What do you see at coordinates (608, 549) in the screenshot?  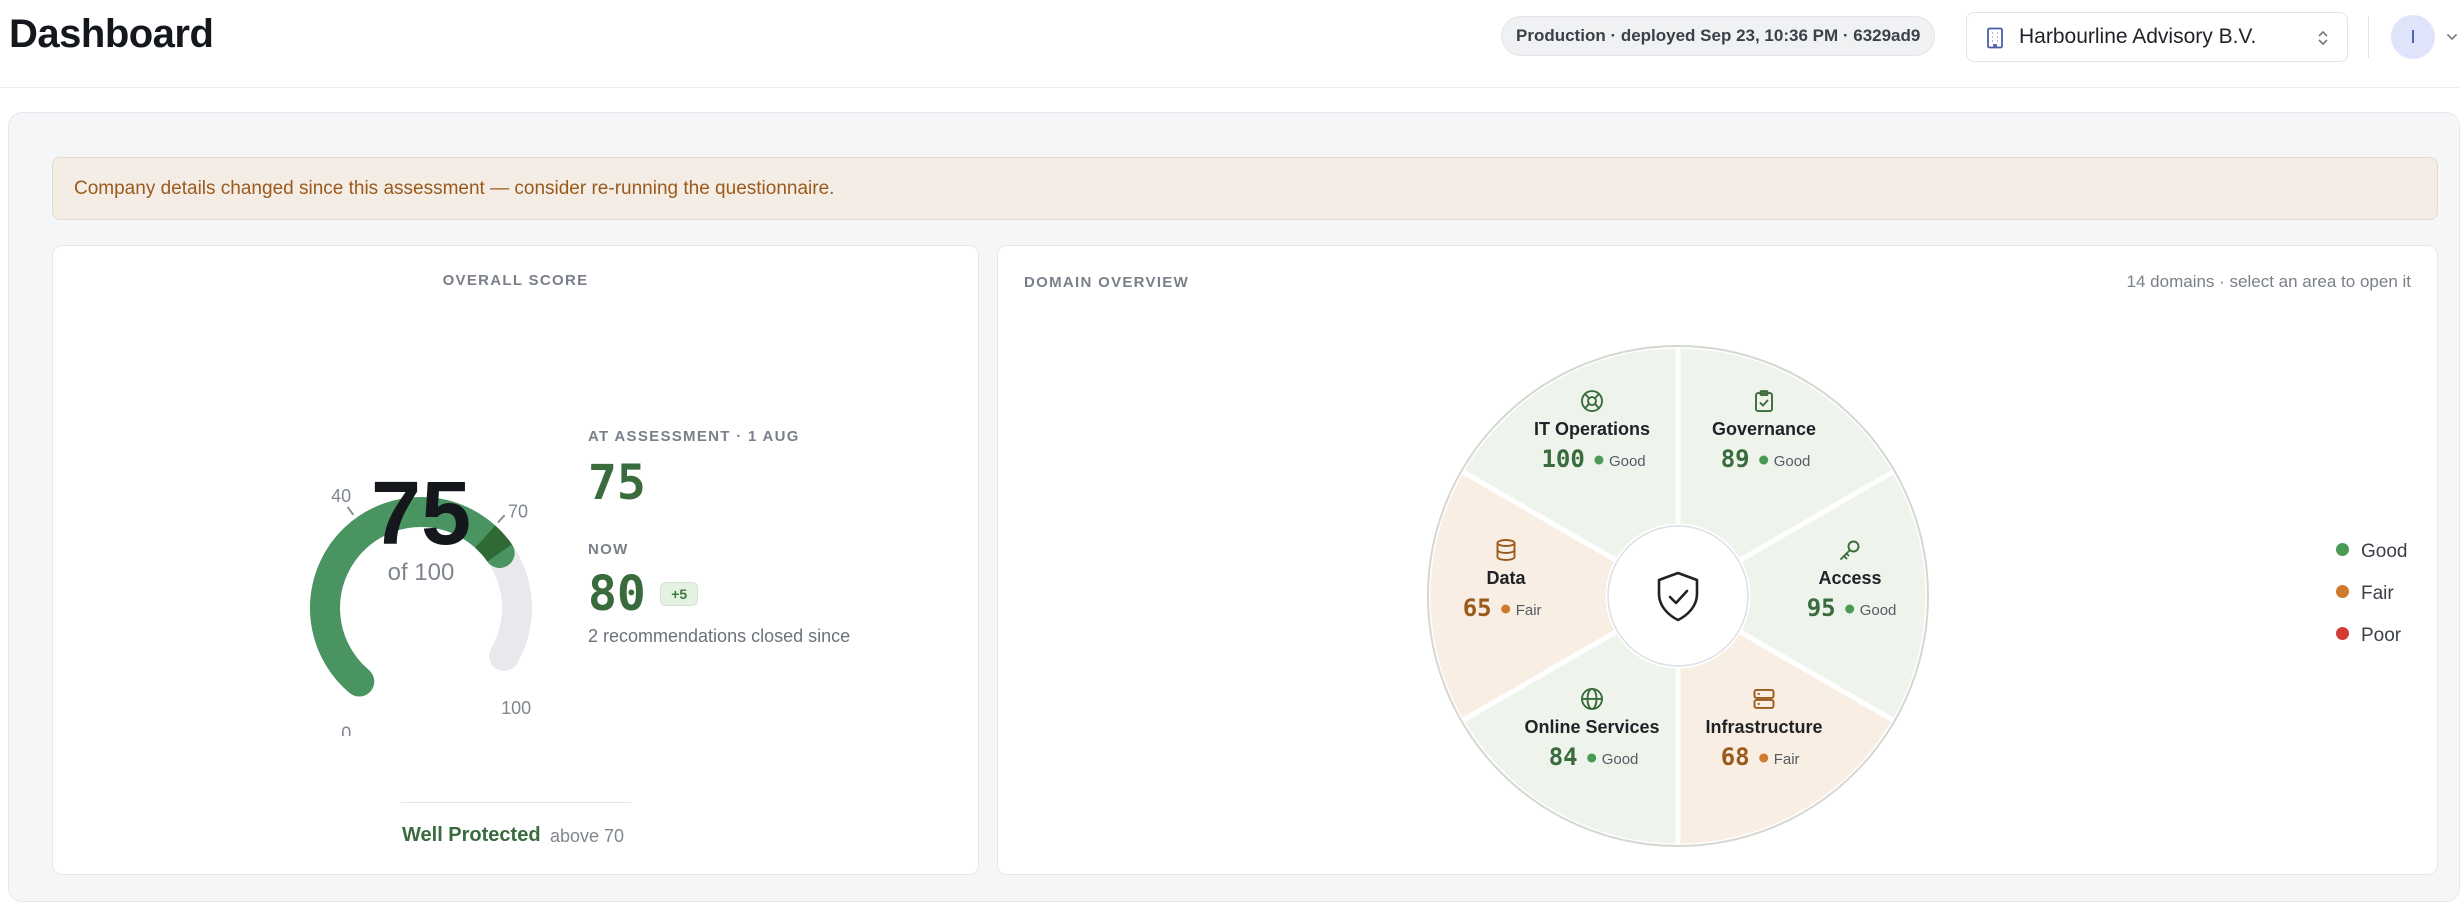 I see `now-label: NOW` at bounding box center [608, 549].